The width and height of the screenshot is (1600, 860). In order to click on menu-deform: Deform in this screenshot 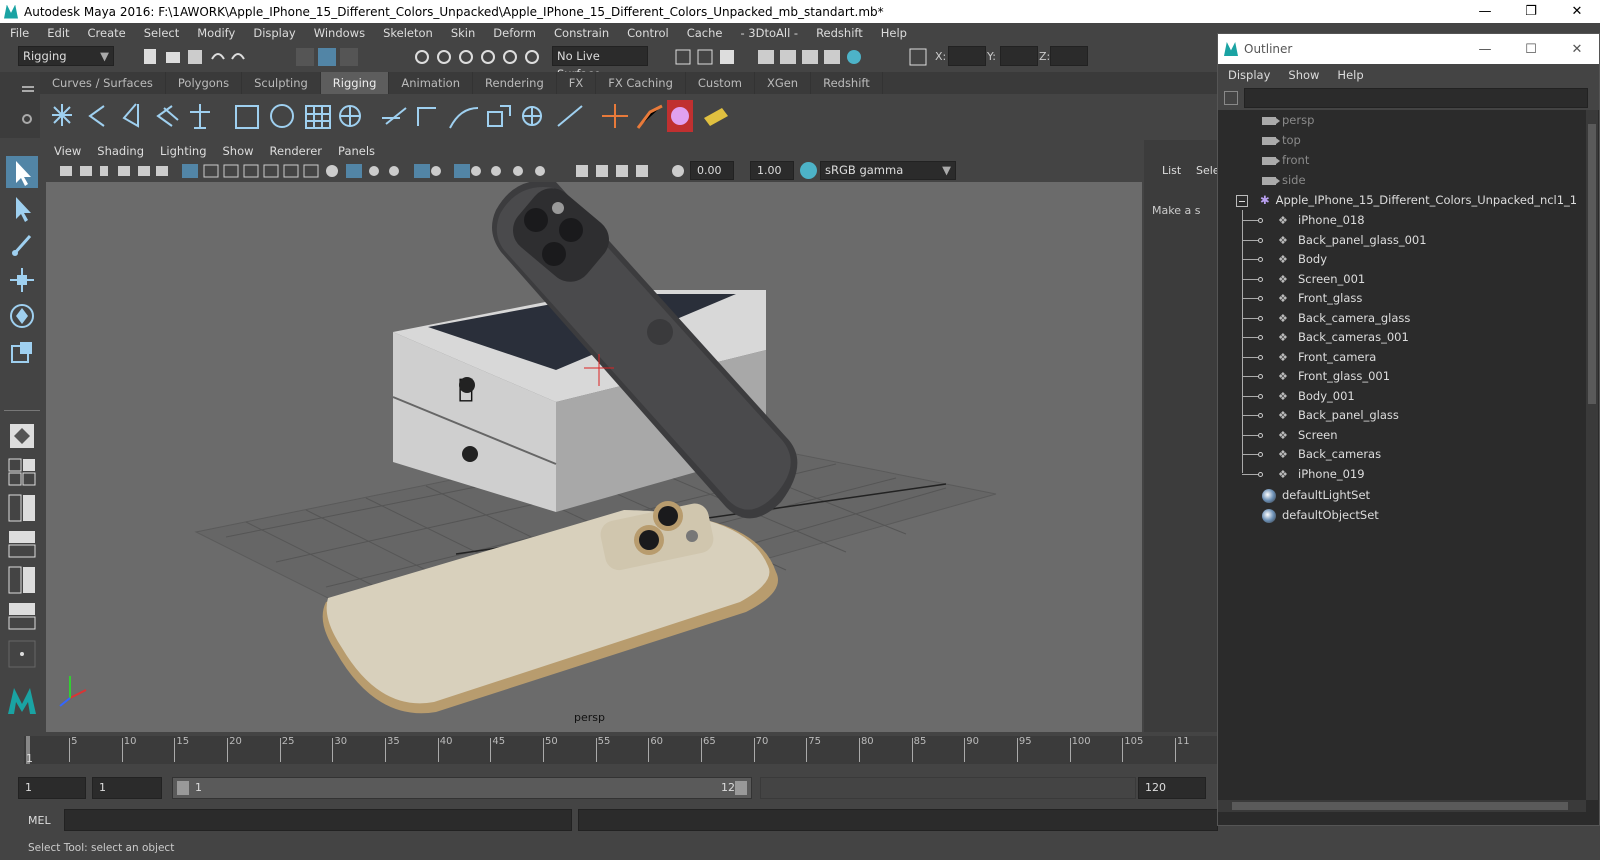, I will do `click(513, 33)`.